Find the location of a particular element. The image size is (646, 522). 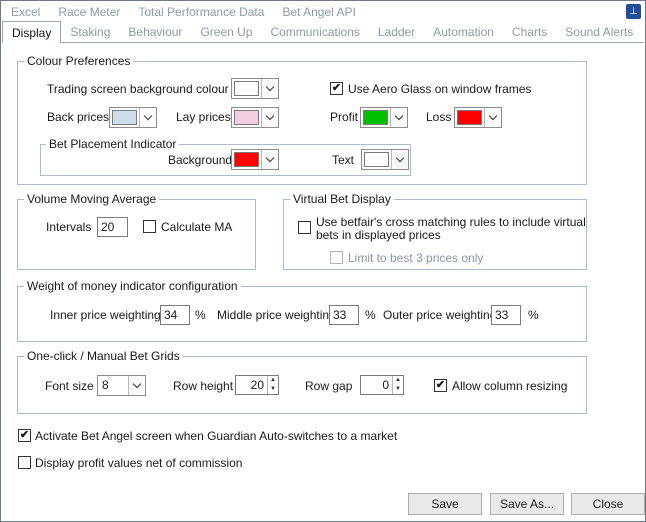

row-height-stepper: 20 ▲ ▼ is located at coordinates (257, 385).